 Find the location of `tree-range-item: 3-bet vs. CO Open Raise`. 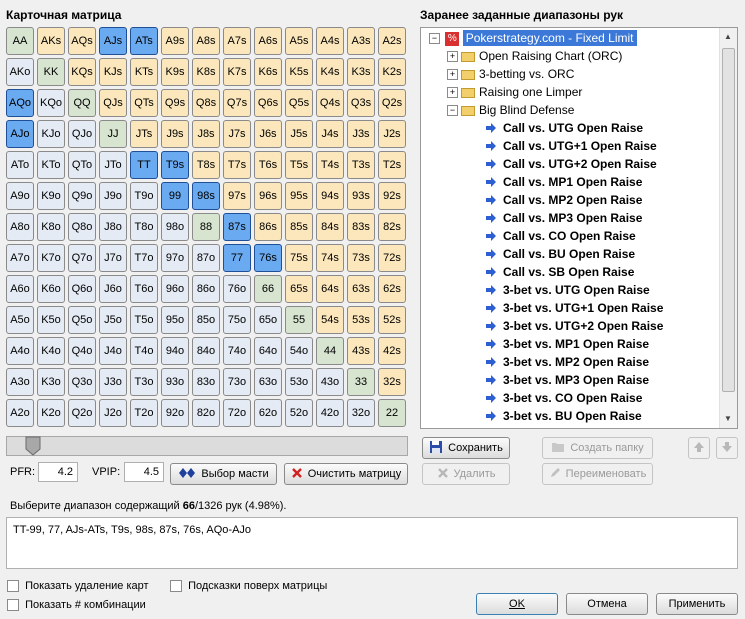

tree-range-item: 3-bet vs. CO Open Raise is located at coordinates (563, 398).